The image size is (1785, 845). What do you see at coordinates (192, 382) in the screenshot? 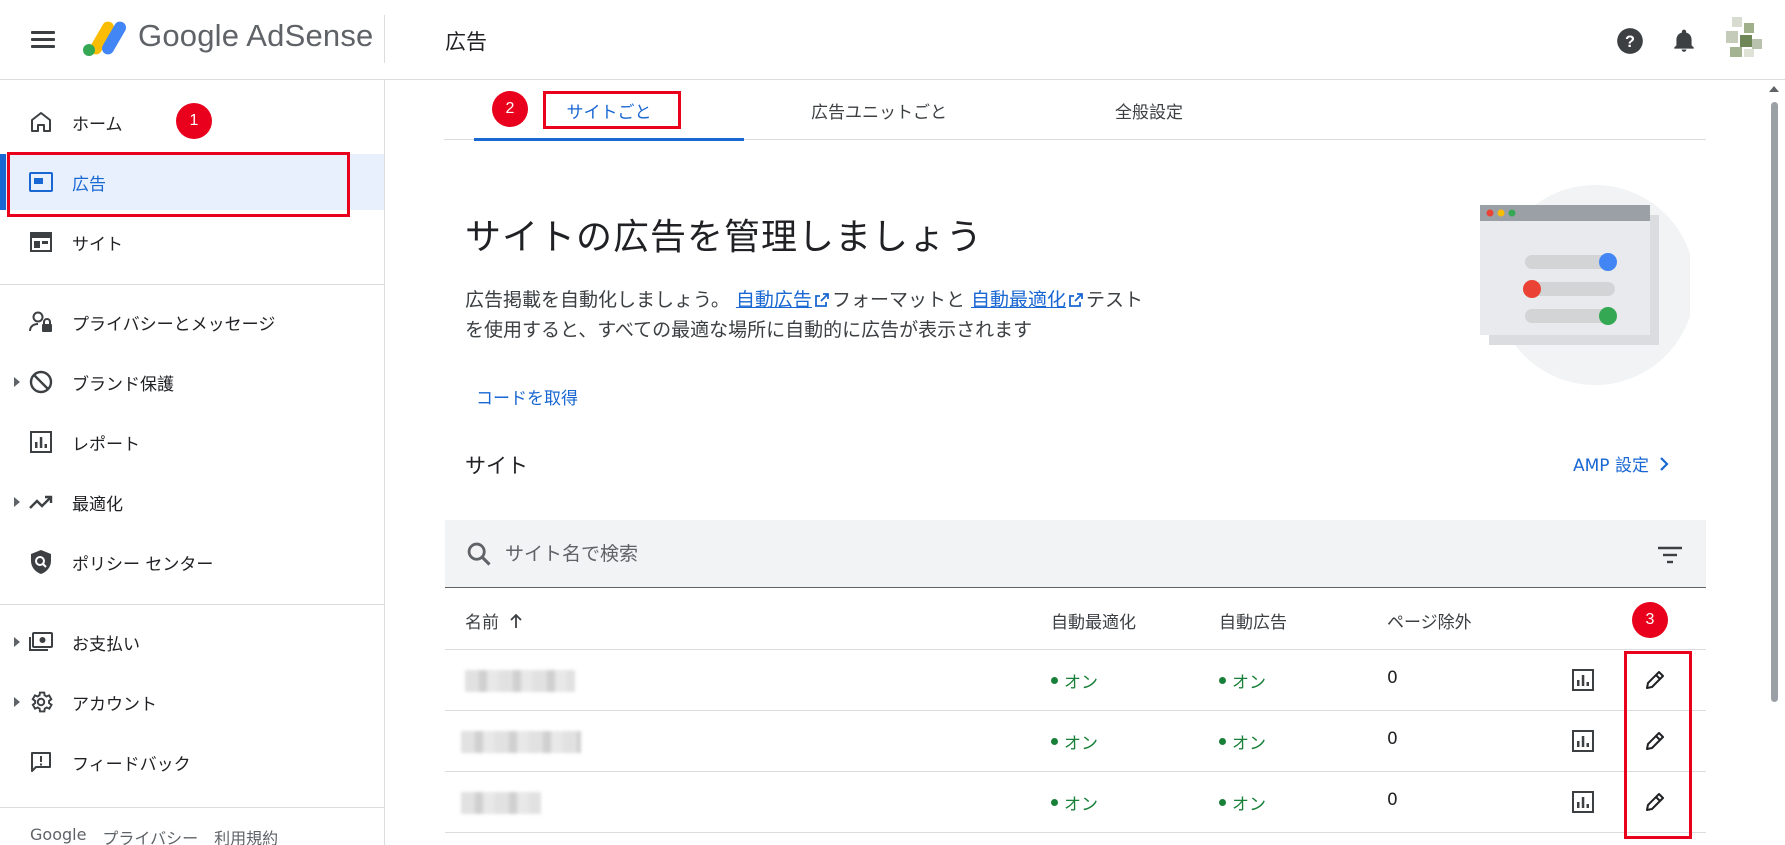
I see `sidebar-item-brand-safety: ブランド保護` at bounding box center [192, 382].